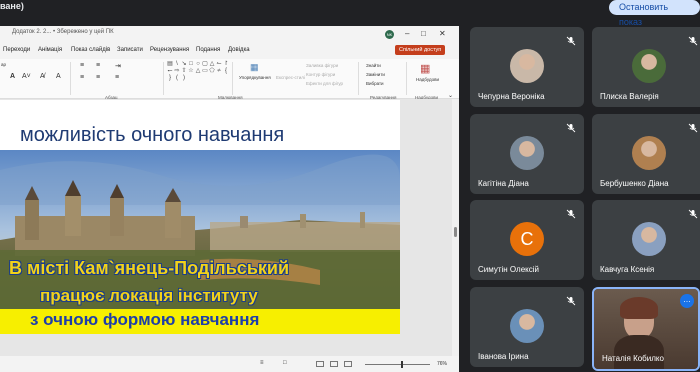 This screenshot has height=372, width=700. Describe the element at coordinates (320, 74) in the screenshot. I see `shape-outline-button: Контур фігури` at that location.